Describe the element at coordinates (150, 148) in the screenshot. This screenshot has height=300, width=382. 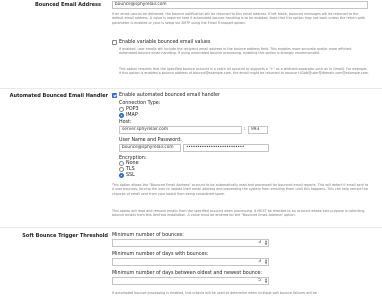
I see `username-input: bounce@sphyrelair.com` at that location.